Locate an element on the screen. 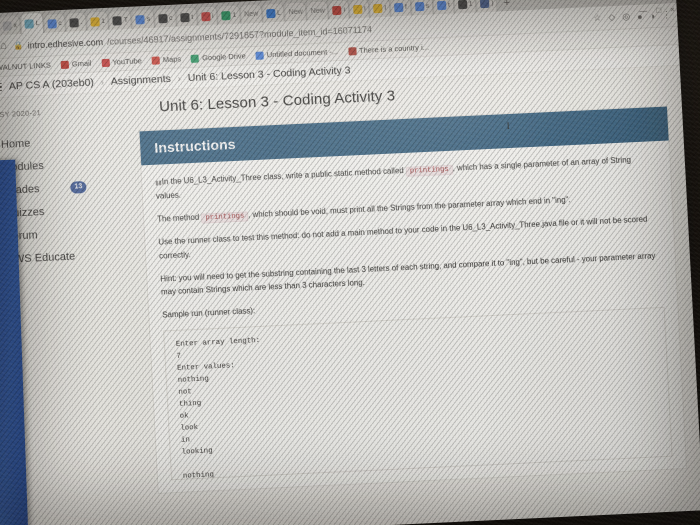 The width and height of the screenshot is (700, 525). bookmark-item: Gmail is located at coordinates (76, 63).